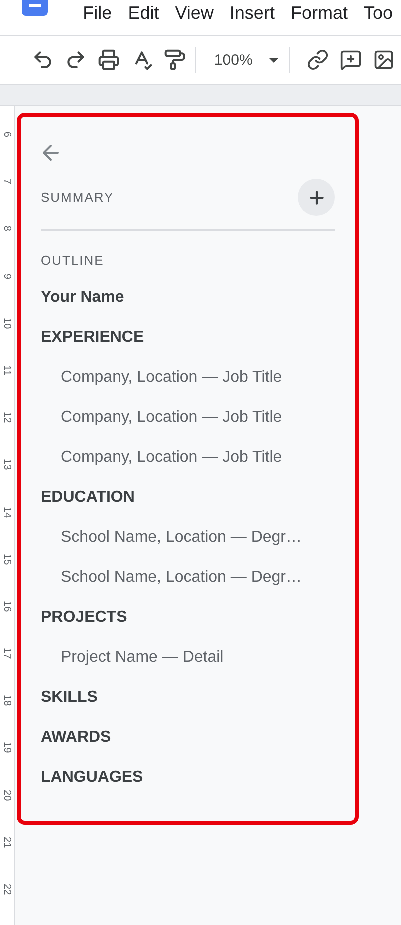  I want to click on outline-heading: PROJECTS, so click(84, 618).